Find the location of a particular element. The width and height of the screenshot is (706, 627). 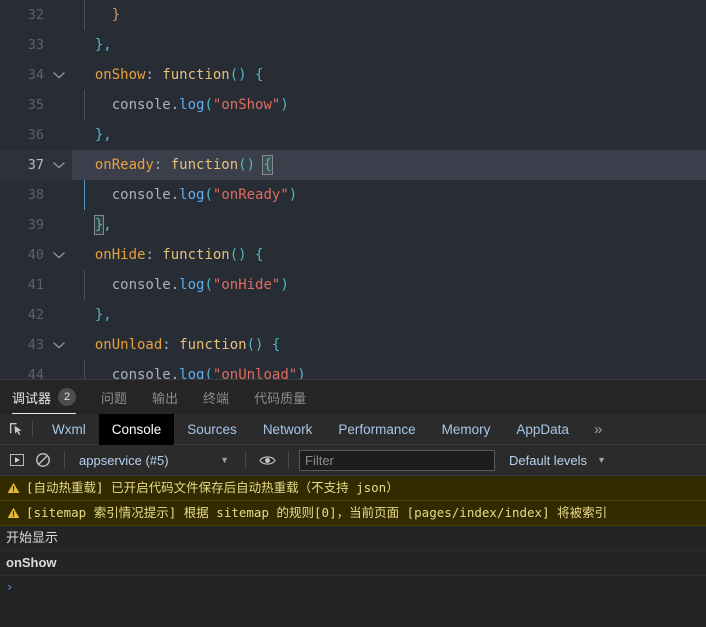

editor-gutter: 39 is located at coordinates (36, 225).